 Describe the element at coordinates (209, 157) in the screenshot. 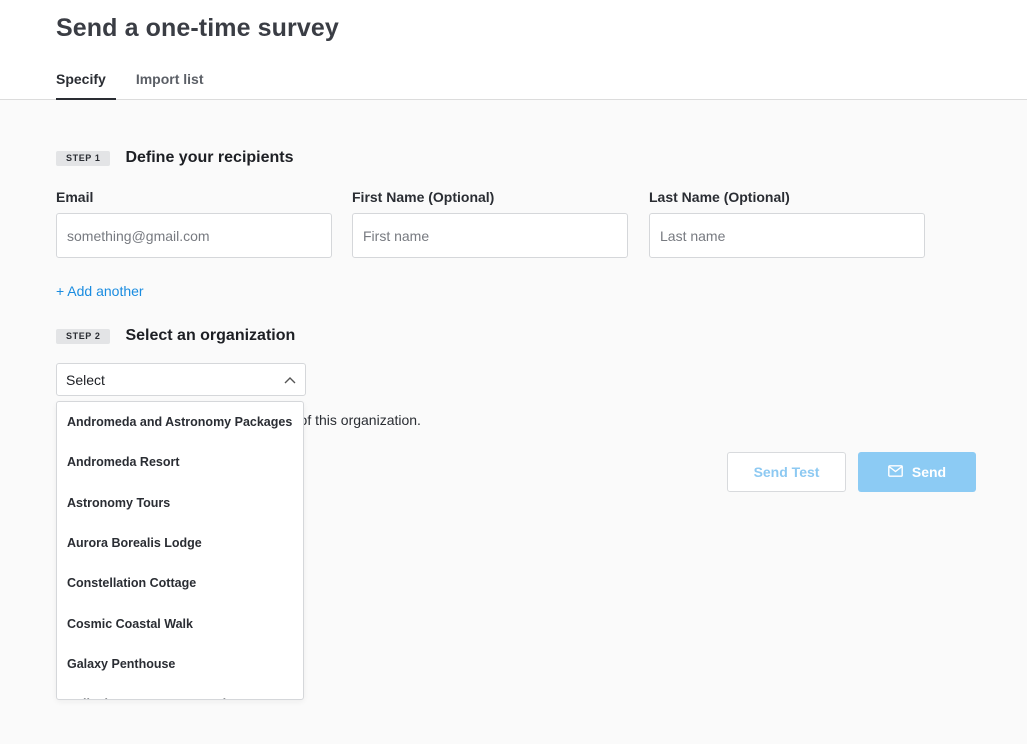

I see `step-1-title: Define your recipients` at that location.